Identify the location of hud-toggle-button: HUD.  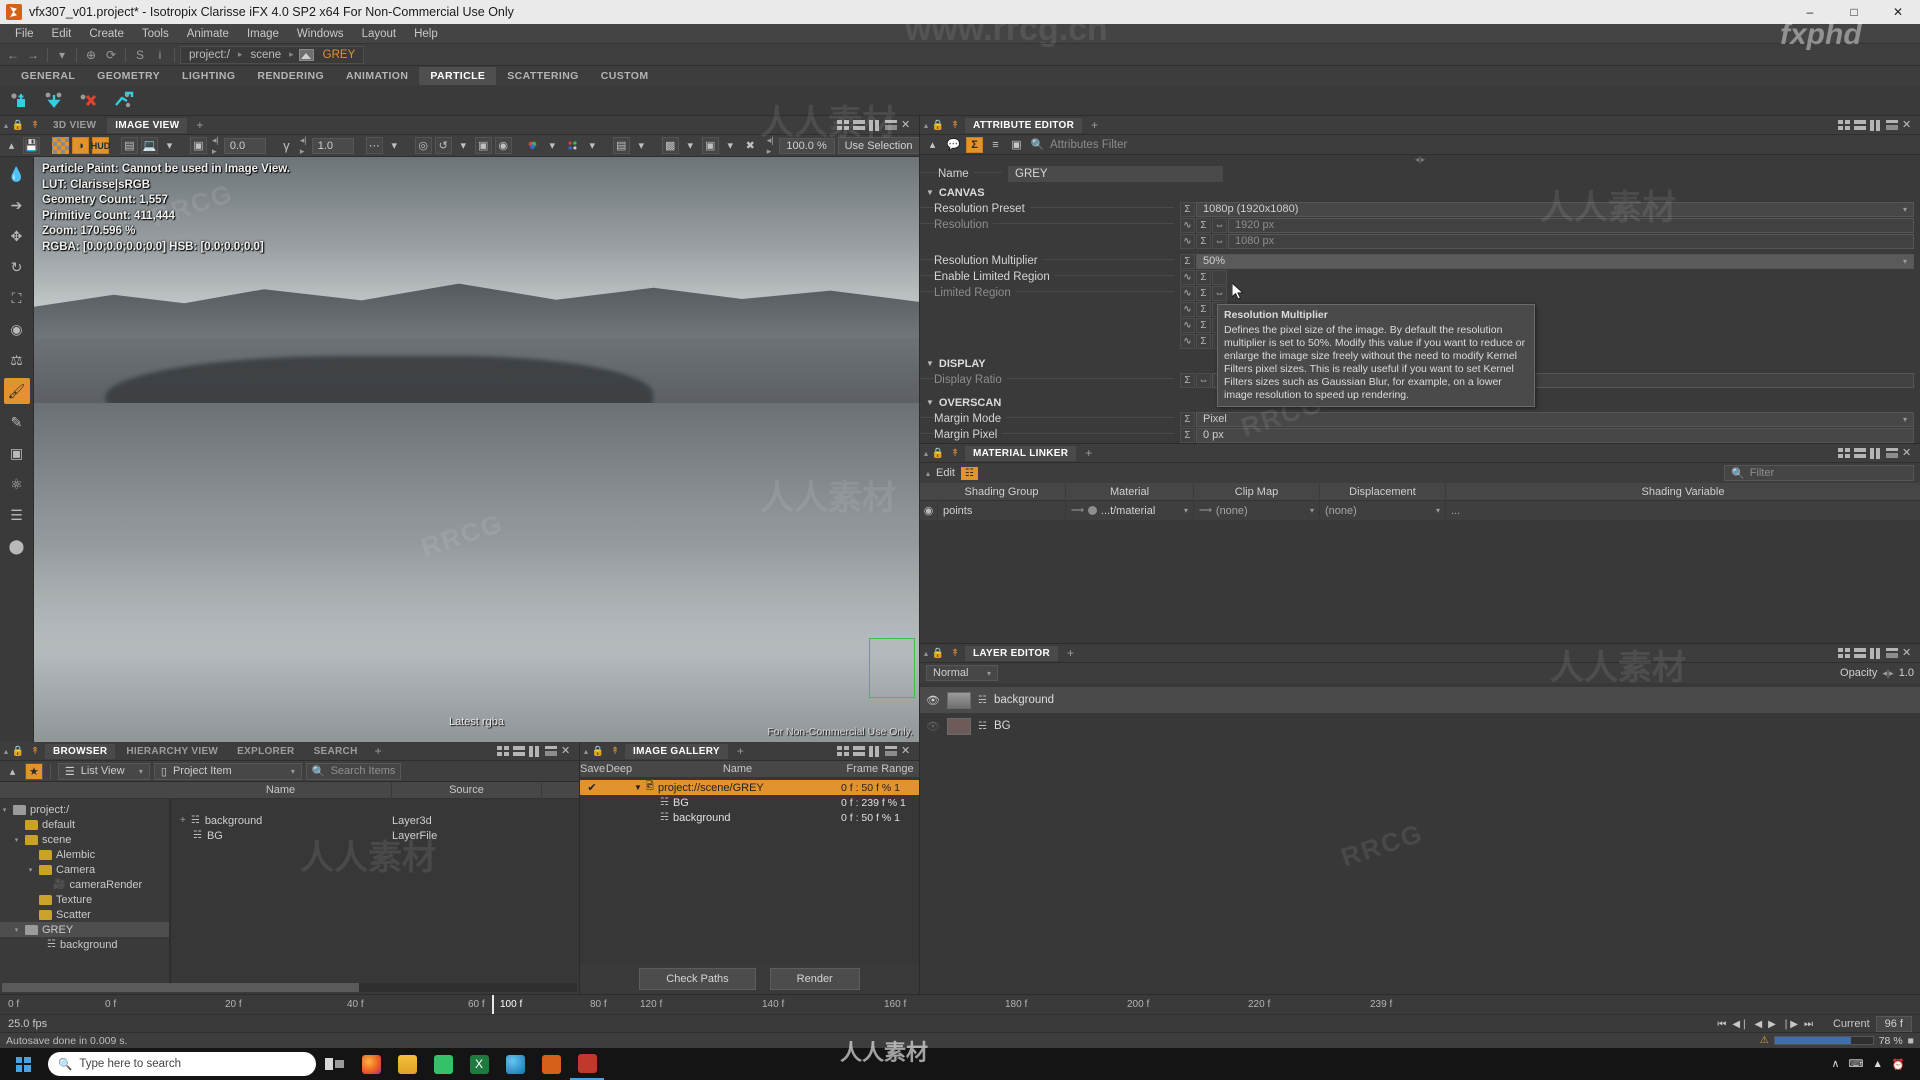
(100, 145).